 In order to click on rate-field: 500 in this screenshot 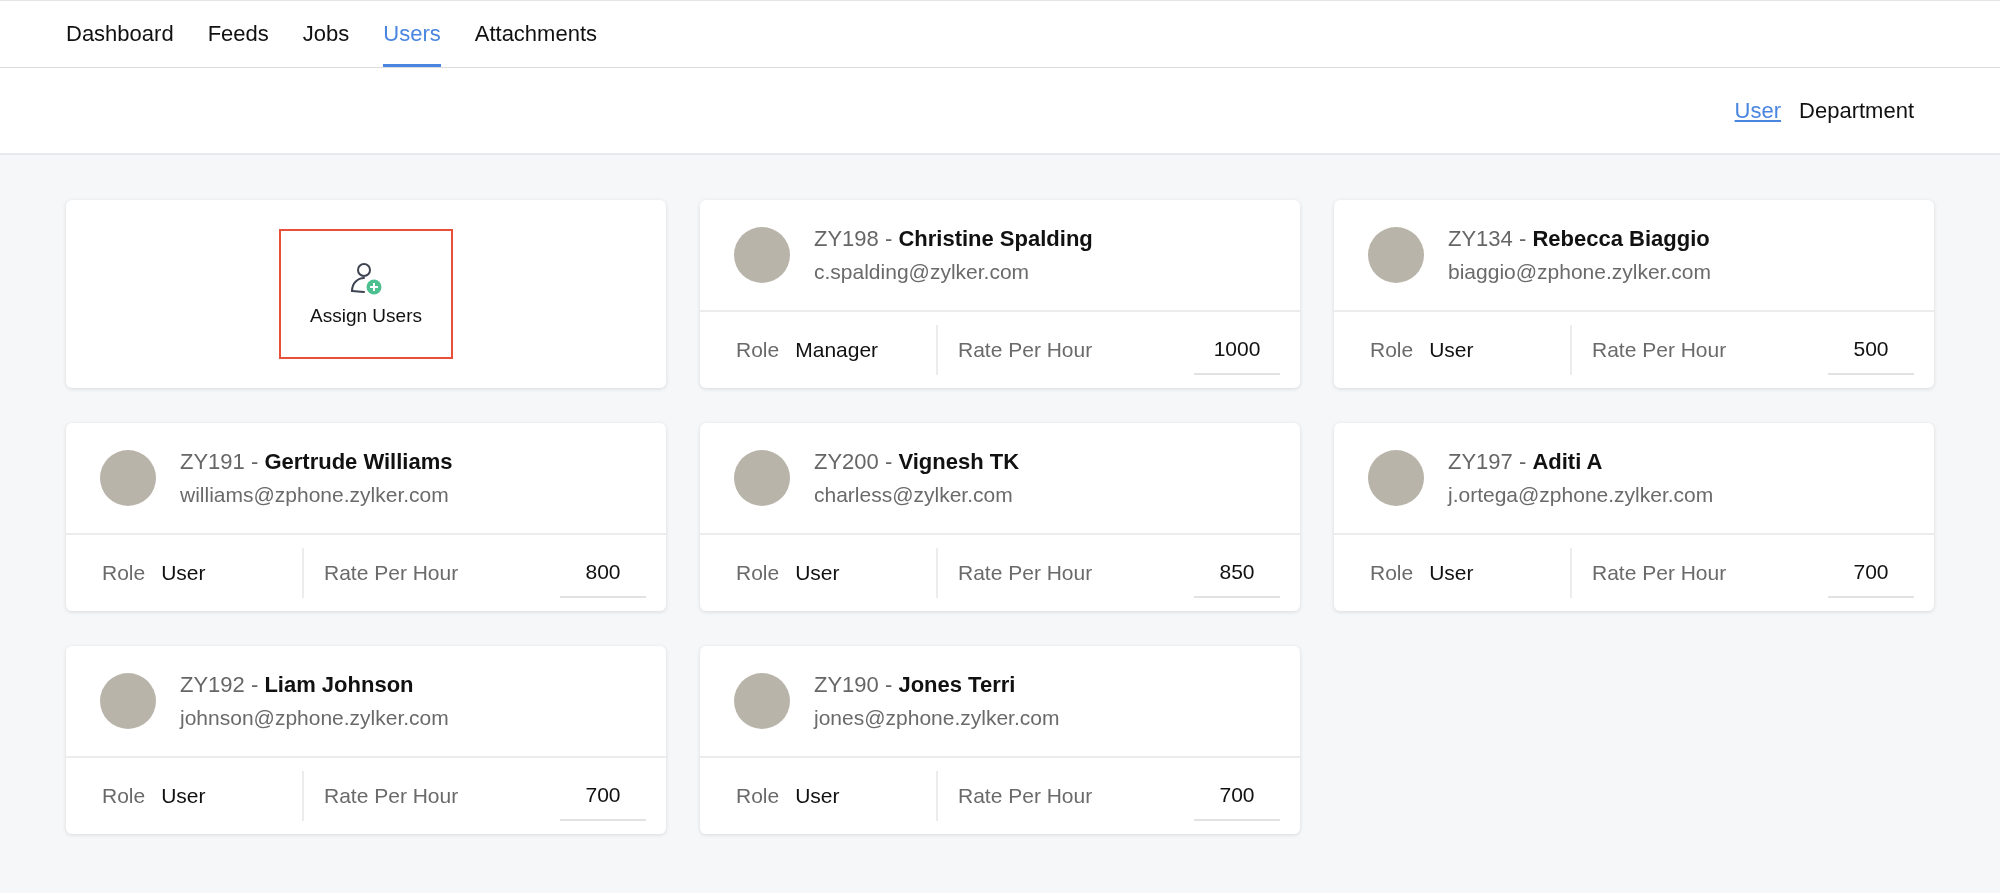, I will do `click(1871, 350)`.